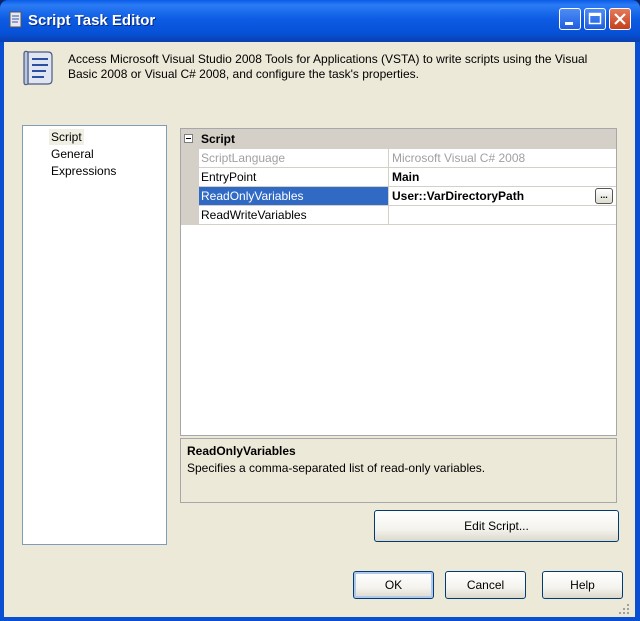 The width and height of the screenshot is (640, 621). What do you see at coordinates (38, 68) in the screenshot?
I see `script-scroll-icon` at bounding box center [38, 68].